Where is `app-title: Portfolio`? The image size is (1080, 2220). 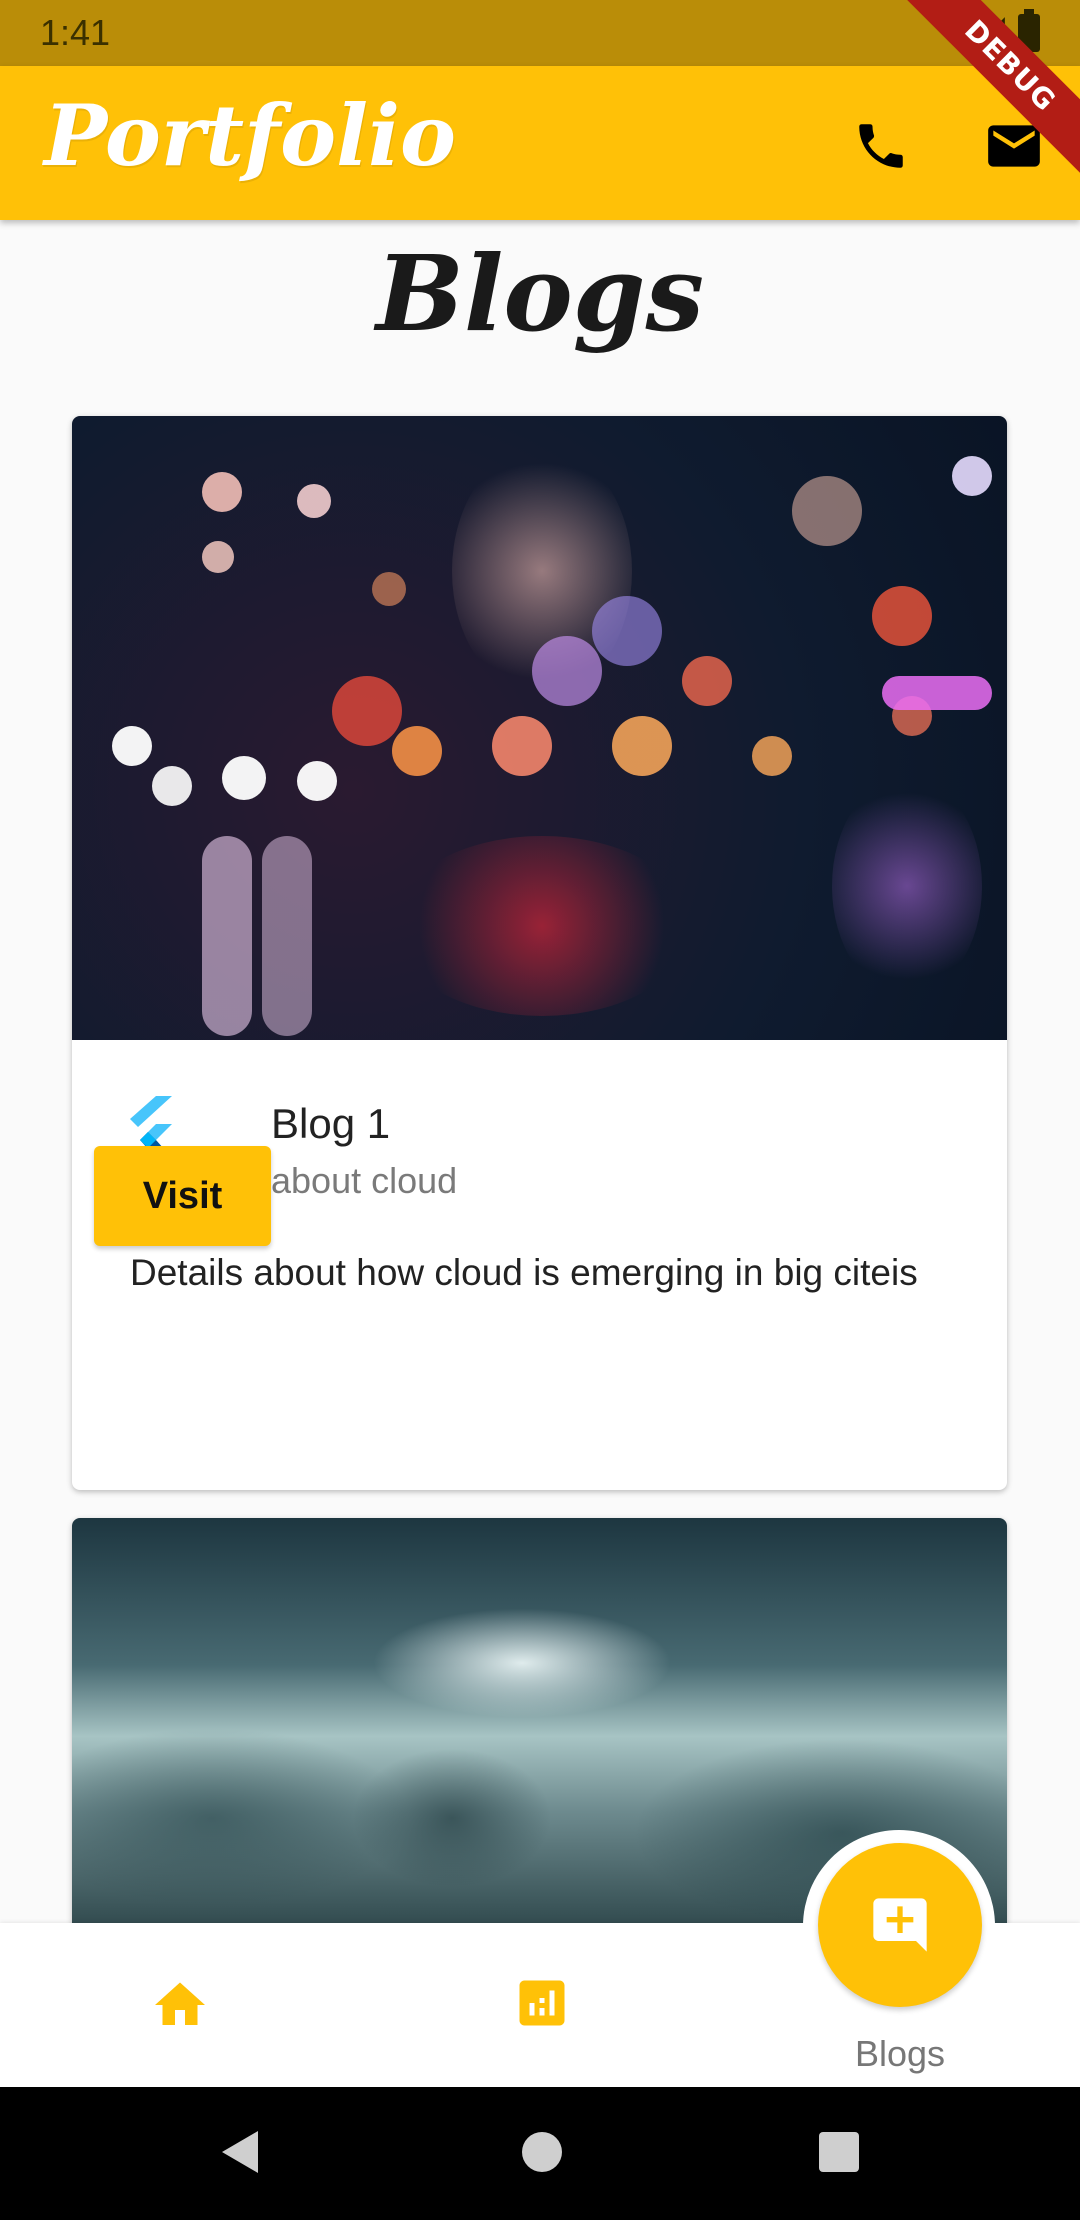
app-title: Portfolio is located at coordinates (250, 135).